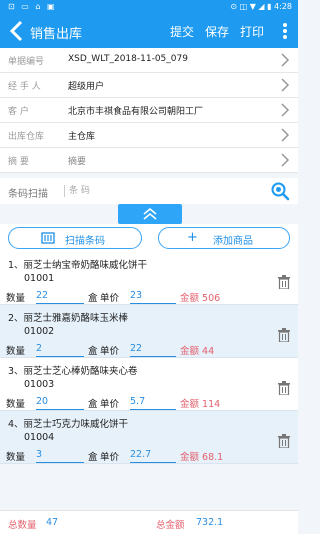 The image size is (320, 534). Describe the element at coordinates (149, 238) in the screenshot. I see `action-bar: 扫描条码 + 添加商品` at that location.